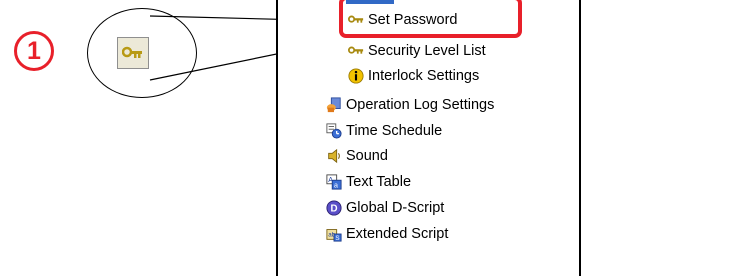 Image resolution: width=742 pixels, height=276 pixels. I want to click on svg-text: D, so click(333, 209).